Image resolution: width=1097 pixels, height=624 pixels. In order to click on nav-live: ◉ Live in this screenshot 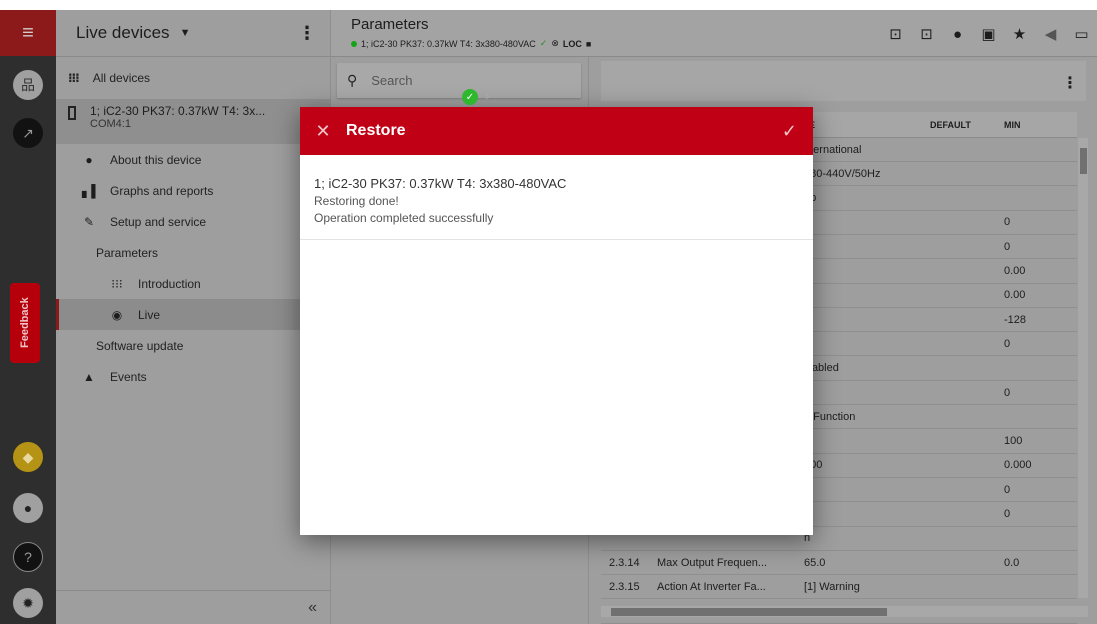, I will do `click(193, 314)`.